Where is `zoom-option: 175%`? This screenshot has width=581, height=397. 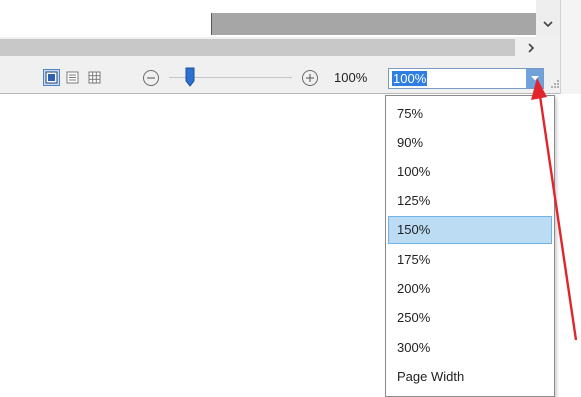
zoom-option: 175% is located at coordinates (470, 260).